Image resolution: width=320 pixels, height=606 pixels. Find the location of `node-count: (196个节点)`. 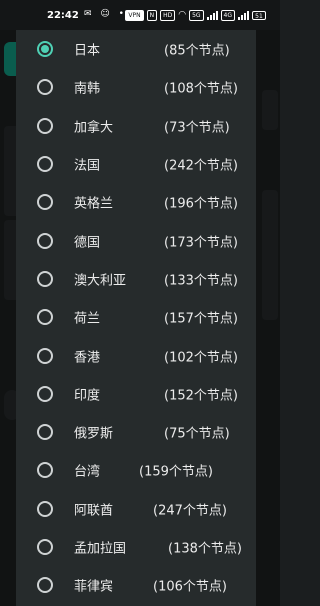

node-count: (196个节点) is located at coordinates (201, 204).